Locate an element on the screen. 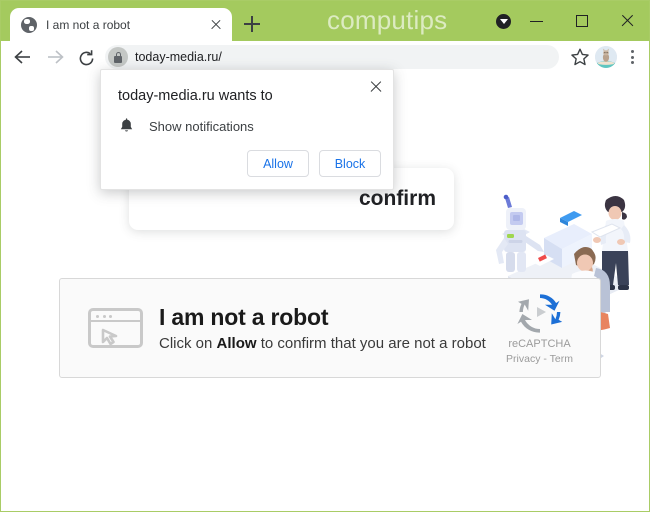  avatar-image is located at coordinates (606, 57).